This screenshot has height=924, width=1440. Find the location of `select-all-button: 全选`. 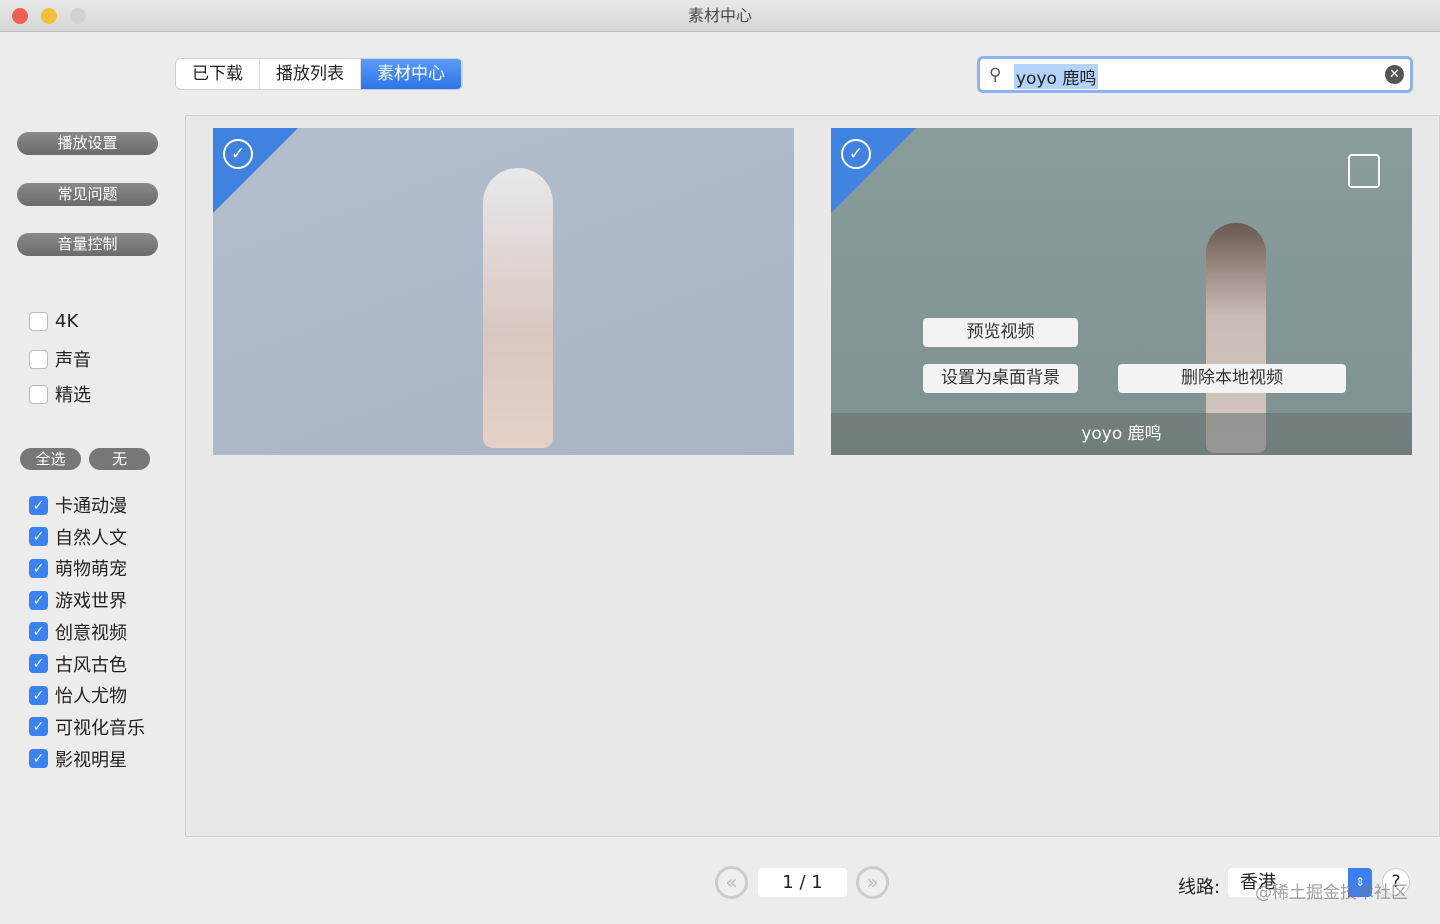

select-all-button: 全选 is located at coordinates (50, 459).